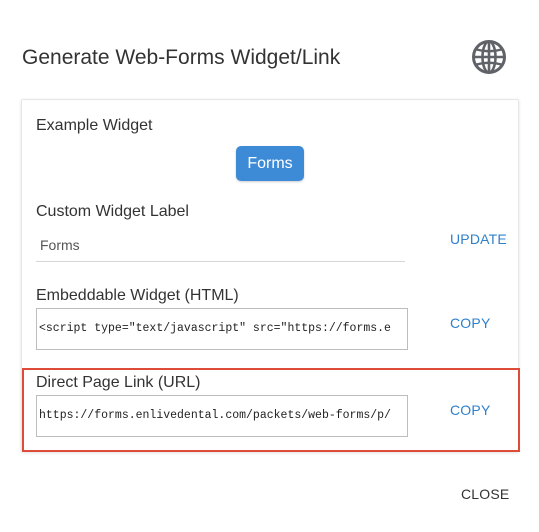  Describe the element at coordinates (270, 163) in the screenshot. I see `example-forms-button: Forms` at that location.